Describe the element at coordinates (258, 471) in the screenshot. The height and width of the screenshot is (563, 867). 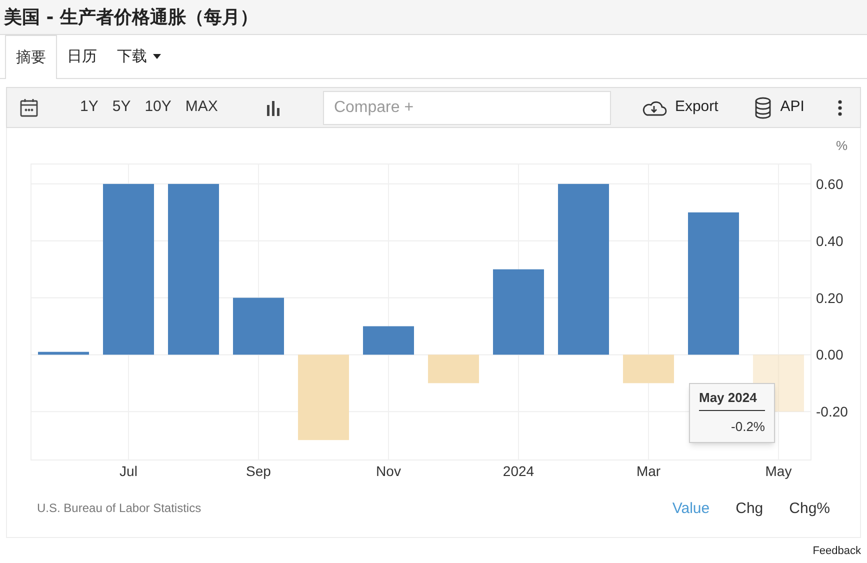
I see `x-axis-label: Sep` at that location.